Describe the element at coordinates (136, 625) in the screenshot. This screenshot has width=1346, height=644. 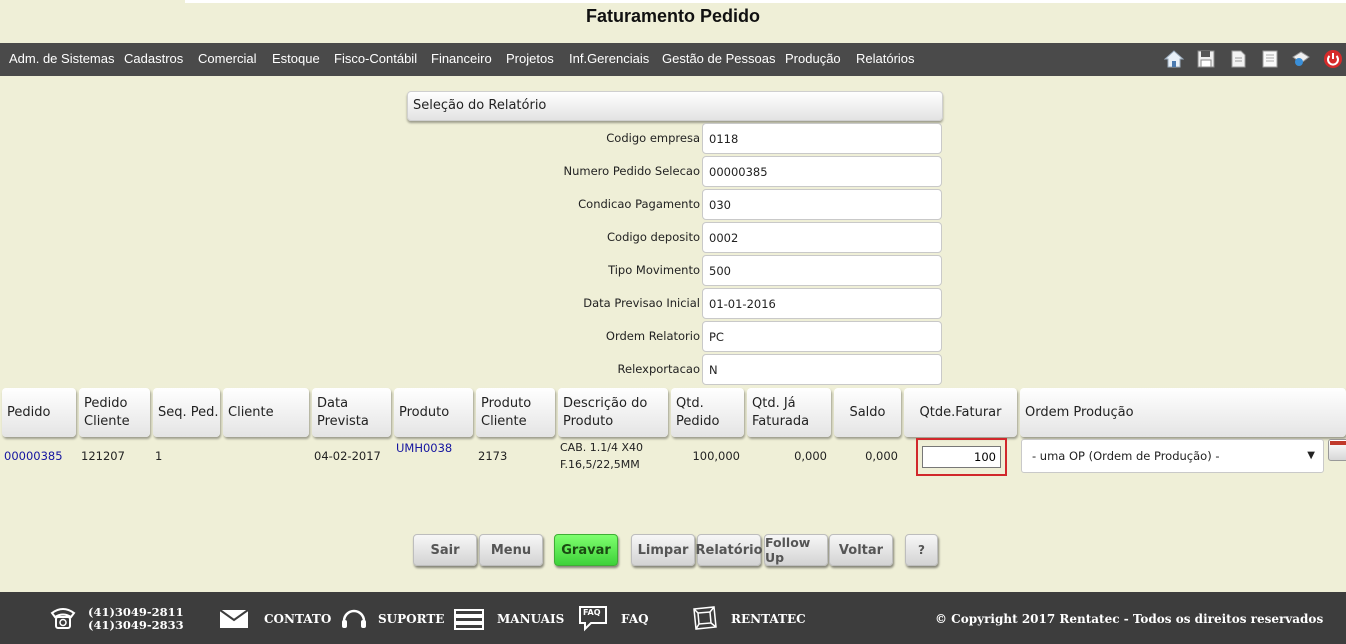
I see `footer-phone-2: (41)3049-2833` at that location.